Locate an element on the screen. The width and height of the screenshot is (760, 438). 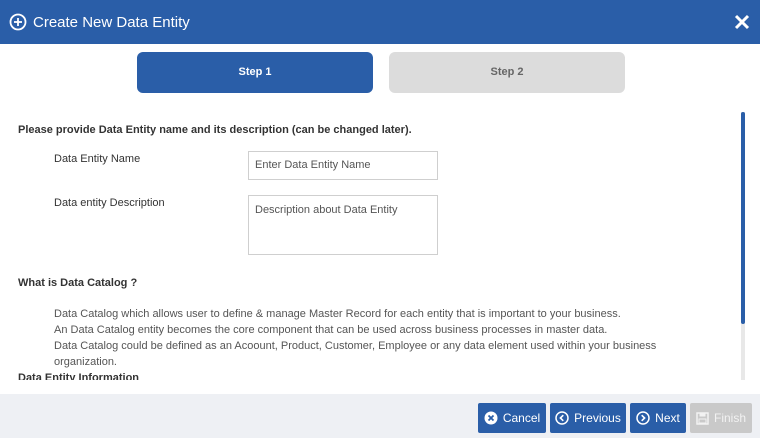
next-label: Next is located at coordinates (667, 418).